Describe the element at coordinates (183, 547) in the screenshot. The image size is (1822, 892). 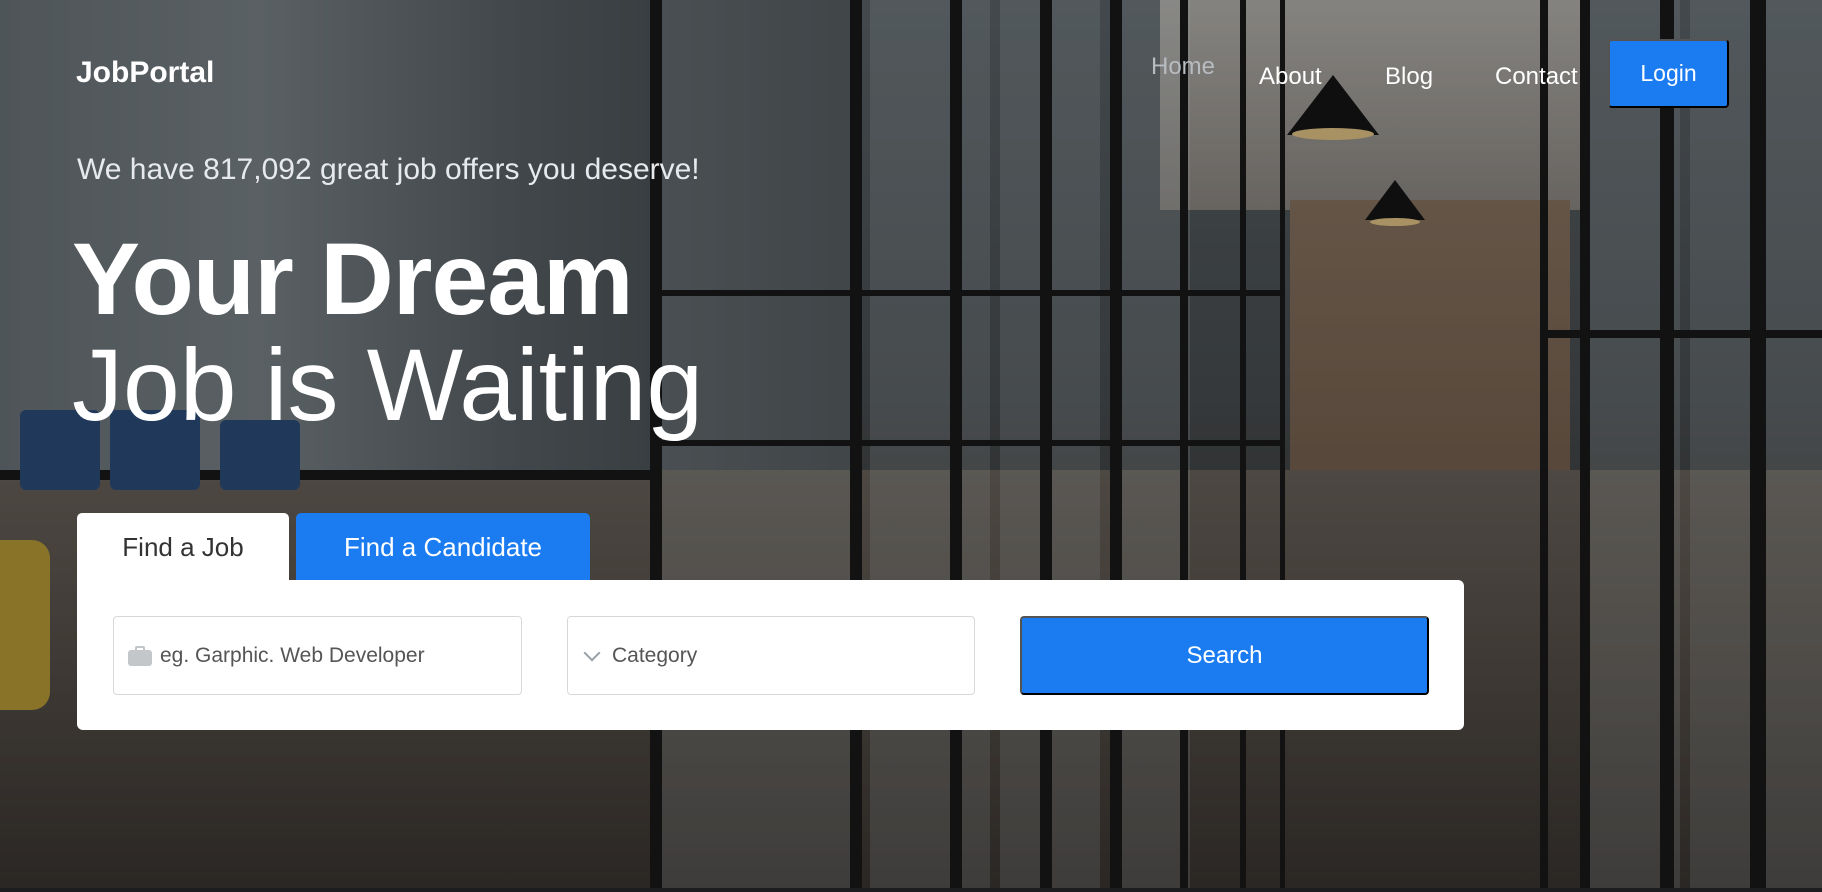
I see `tab-find-job: Find a Job` at that location.